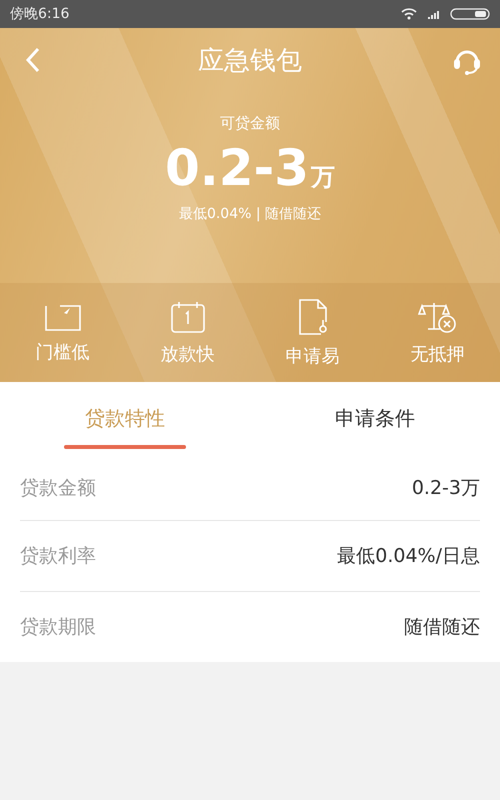 This screenshot has height=800, width=500. I want to click on battery-icon, so click(470, 14).